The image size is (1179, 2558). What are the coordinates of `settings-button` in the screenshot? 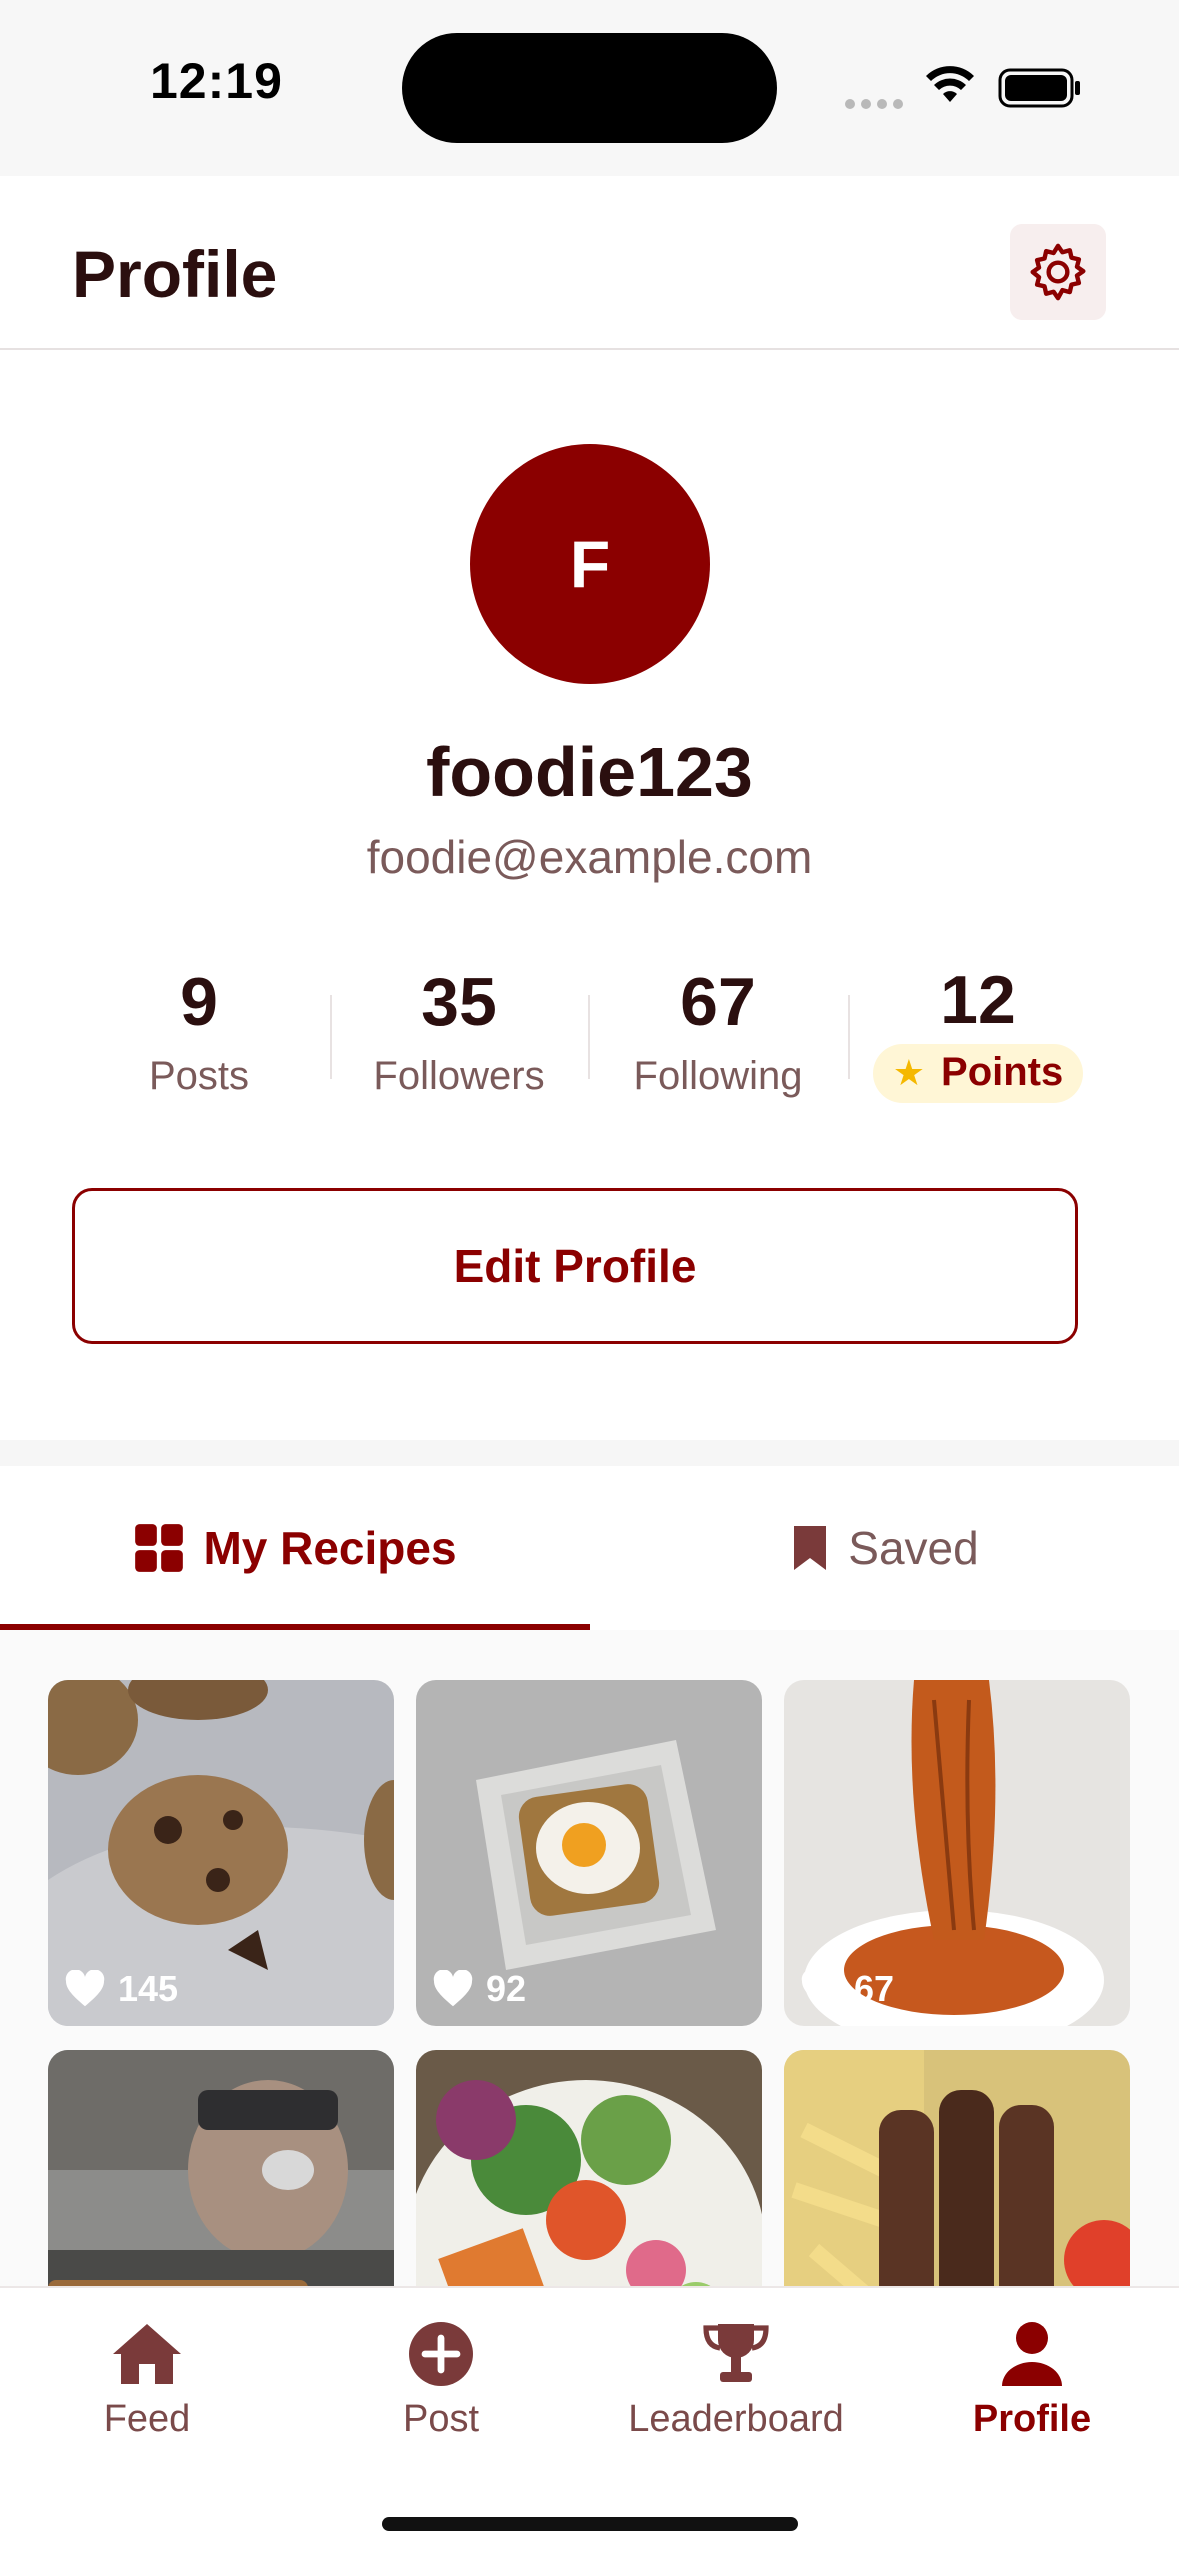 It's located at (1058, 272).